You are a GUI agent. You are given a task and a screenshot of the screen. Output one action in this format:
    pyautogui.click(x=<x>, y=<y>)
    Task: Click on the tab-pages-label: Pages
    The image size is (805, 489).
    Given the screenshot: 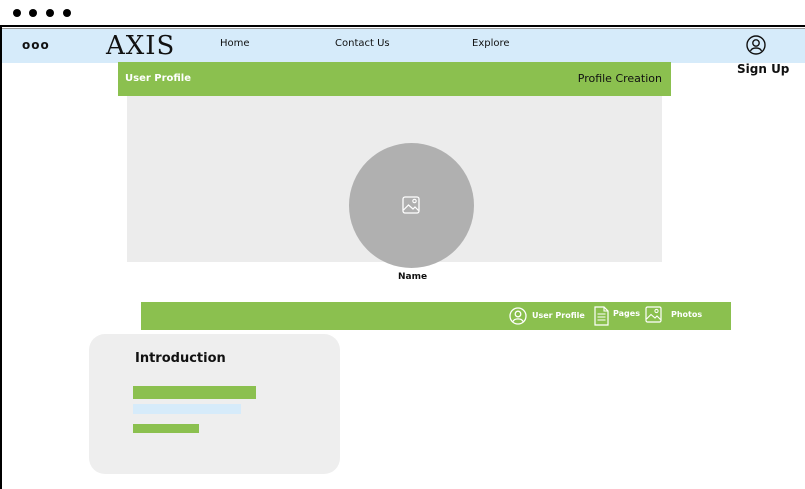 What is the action you would take?
    pyautogui.click(x=626, y=313)
    